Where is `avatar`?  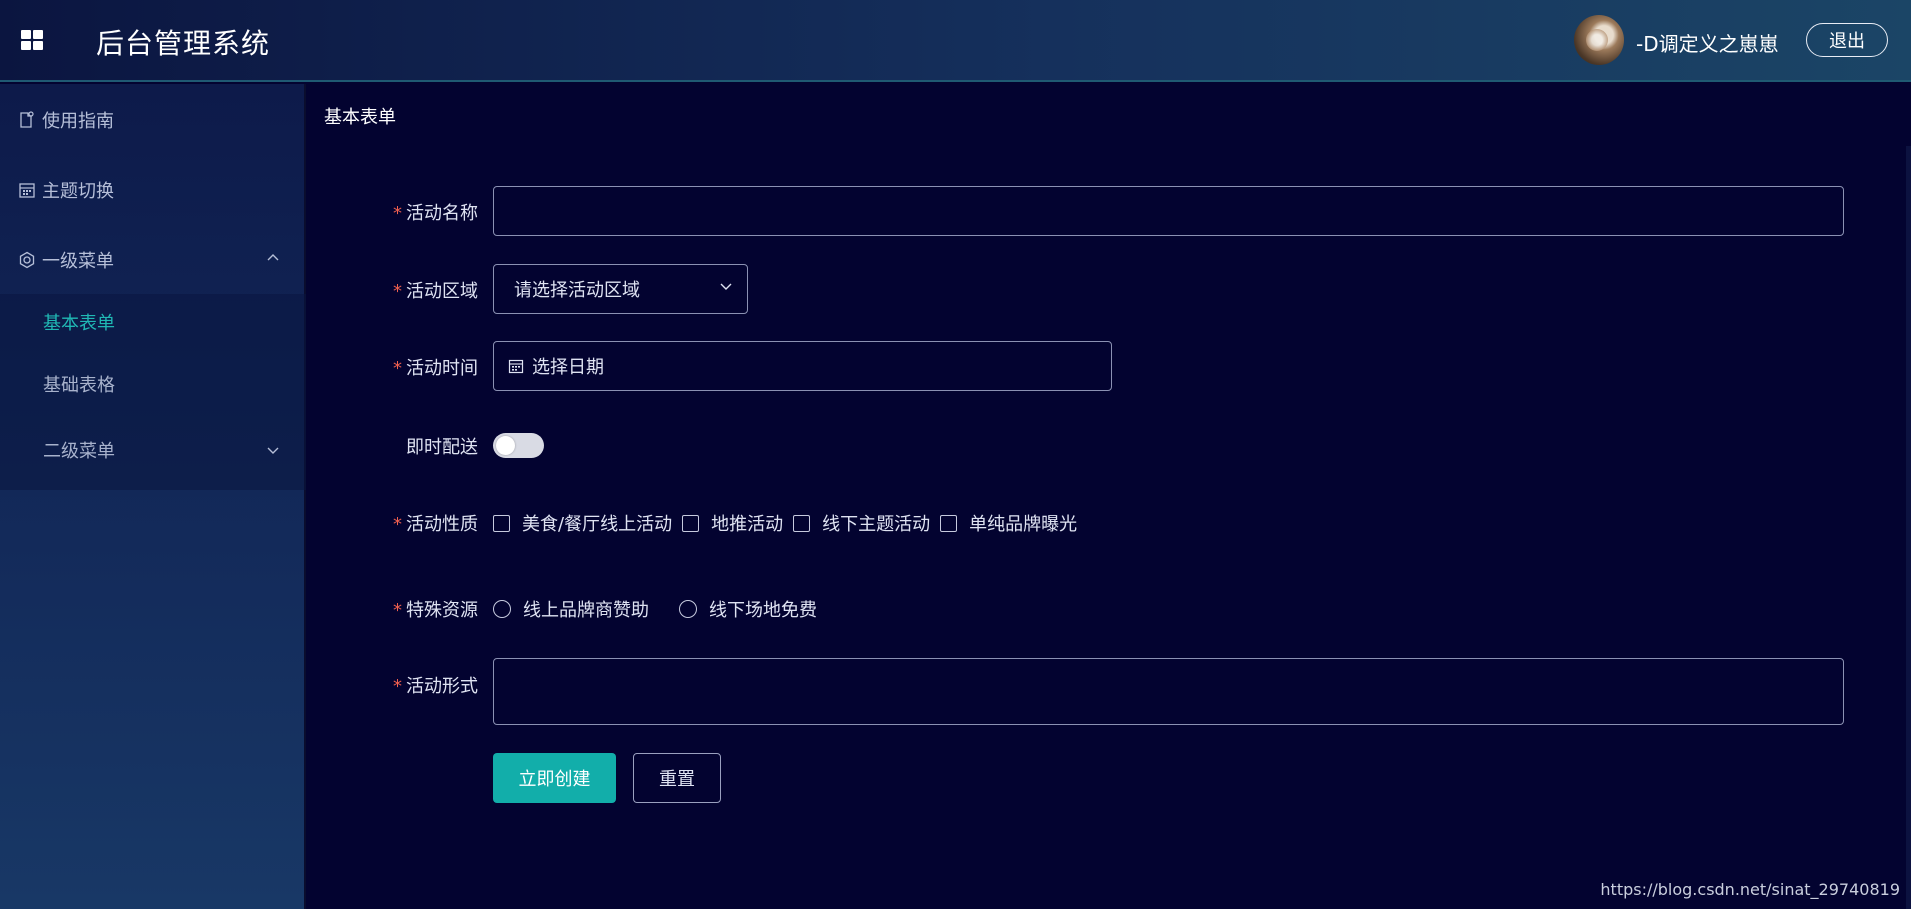
avatar is located at coordinates (1599, 40).